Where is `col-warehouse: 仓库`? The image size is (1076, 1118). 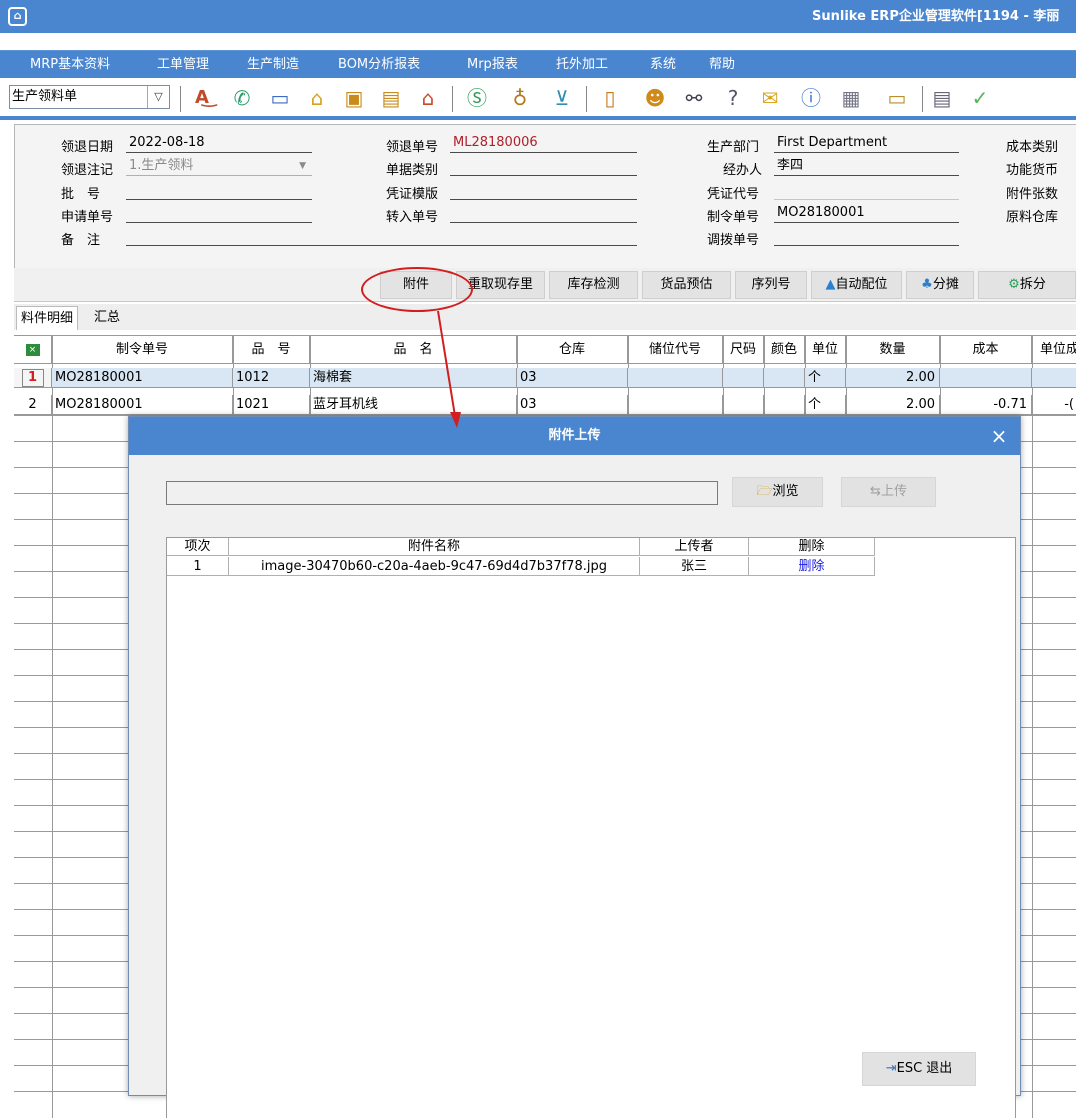
col-warehouse: 仓库 is located at coordinates (572, 350).